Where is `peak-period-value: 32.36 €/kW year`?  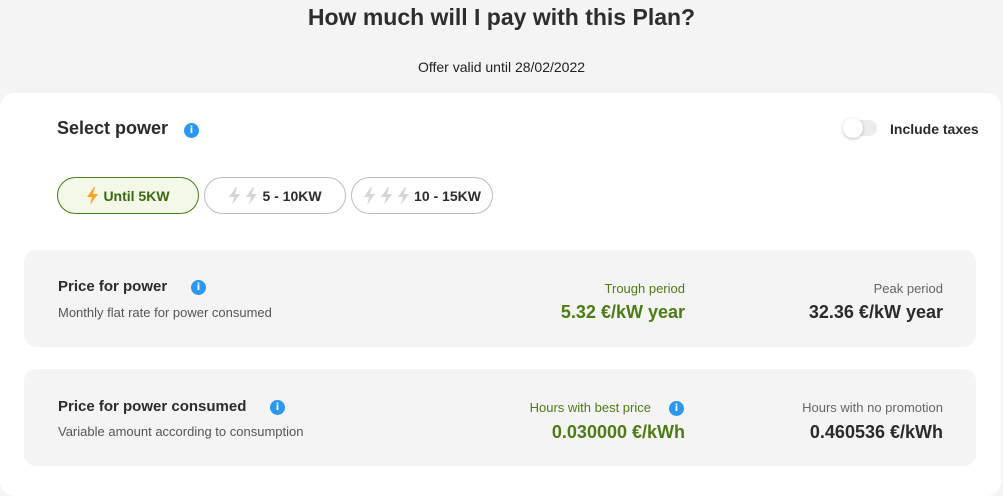
peak-period-value: 32.36 €/kW year is located at coordinates (875, 312).